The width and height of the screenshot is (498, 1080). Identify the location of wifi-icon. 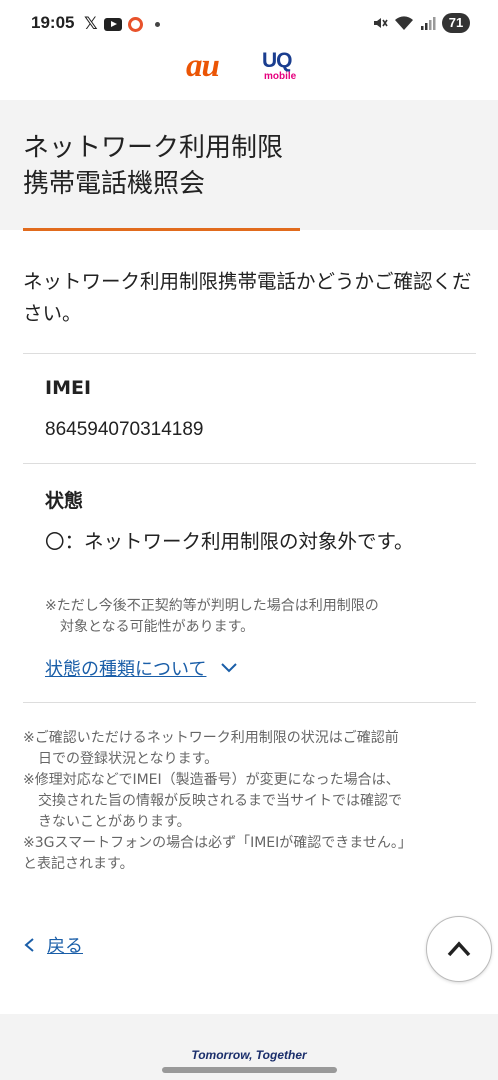
(404, 23).